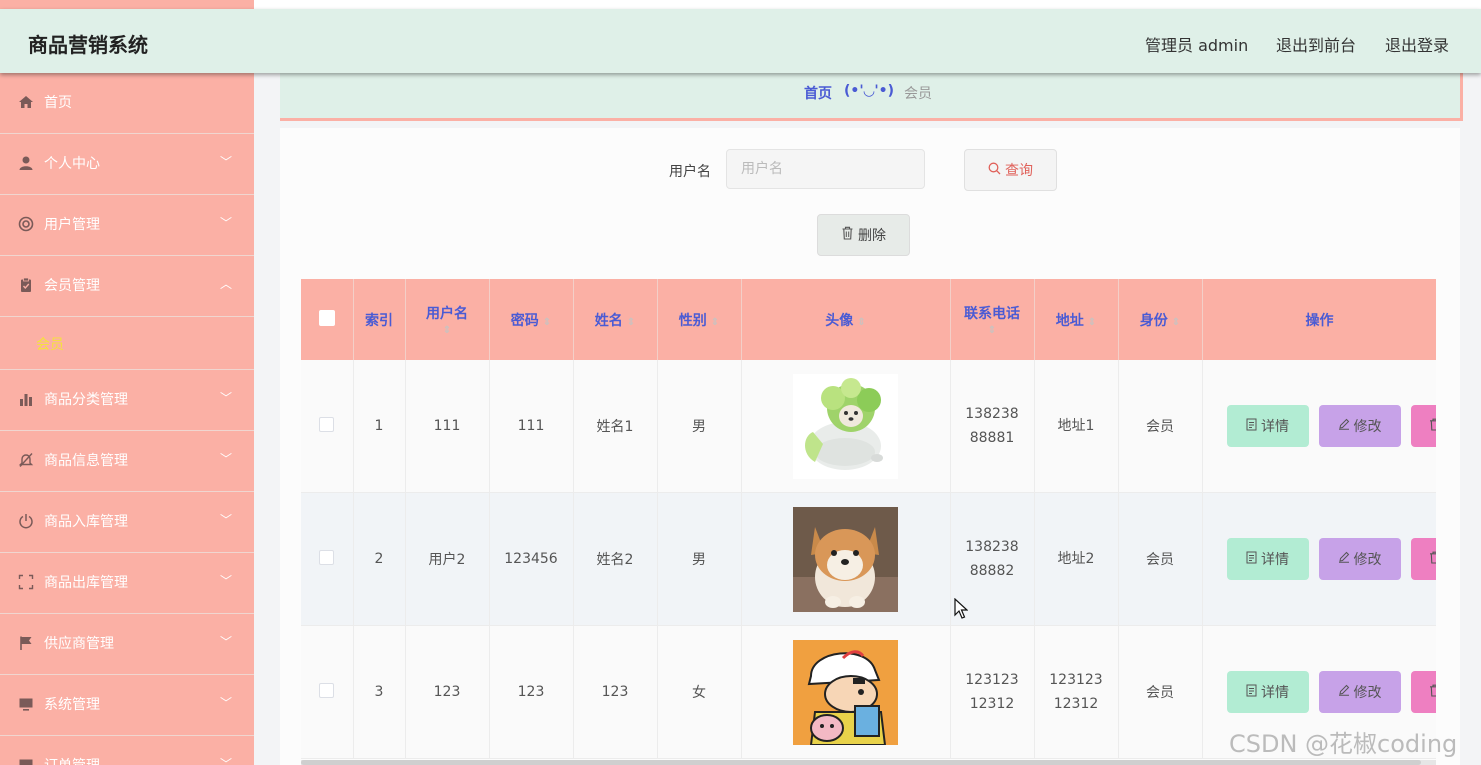 The height and width of the screenshot is (765, 1481). Describe the element at coordinates (846, 319) in the screenshot. I see `column-header-avatar: 头像 ⇕` at that location.